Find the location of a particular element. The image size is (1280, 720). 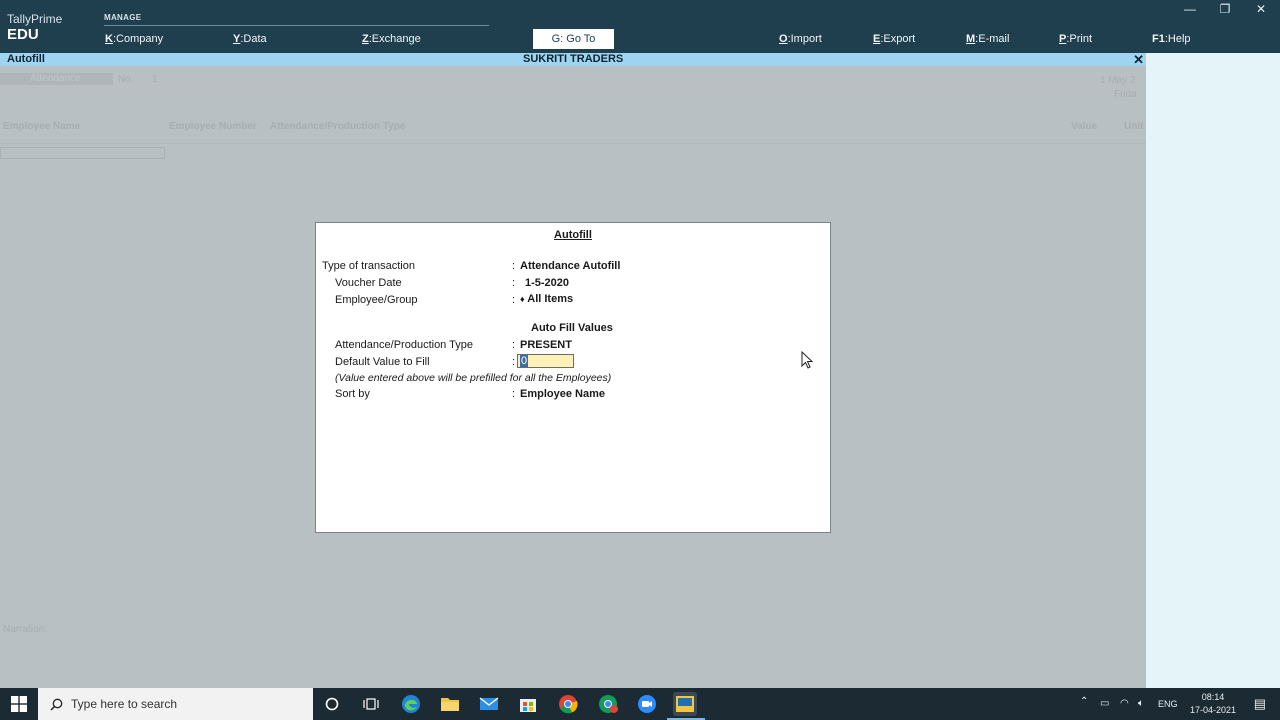

voucher-type-badge: Attendance is located at coordinates (56, 79).